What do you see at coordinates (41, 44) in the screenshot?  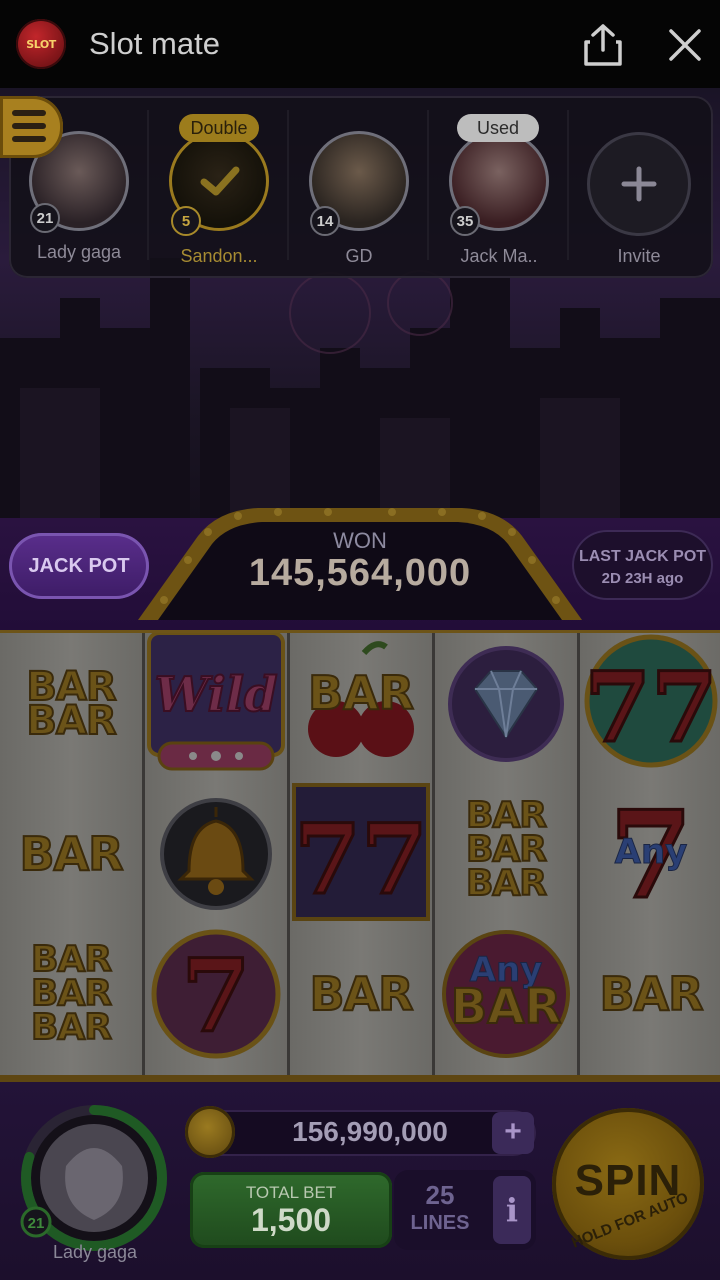 I see `app-logo: SLOT` at bounding box center [41, 44].